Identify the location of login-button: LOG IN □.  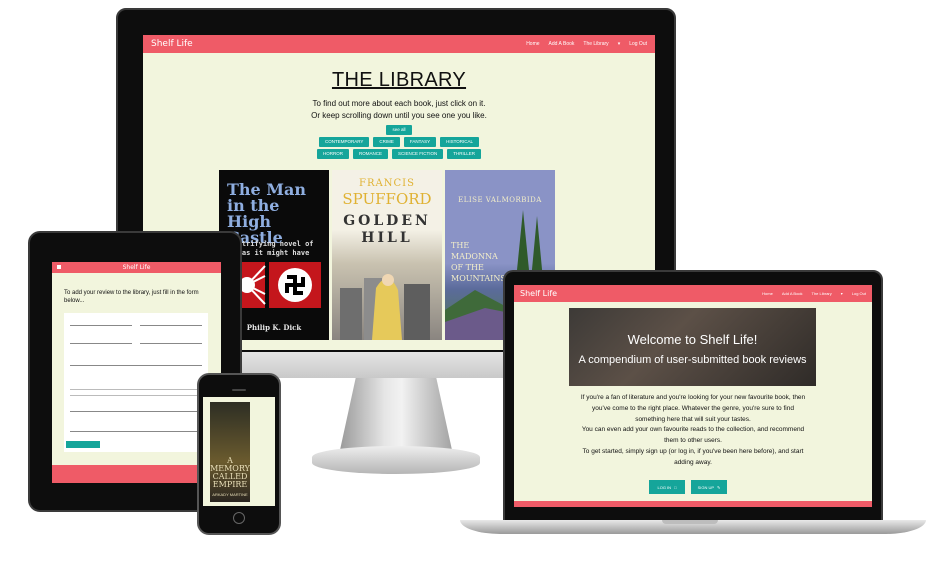
(667, 487).